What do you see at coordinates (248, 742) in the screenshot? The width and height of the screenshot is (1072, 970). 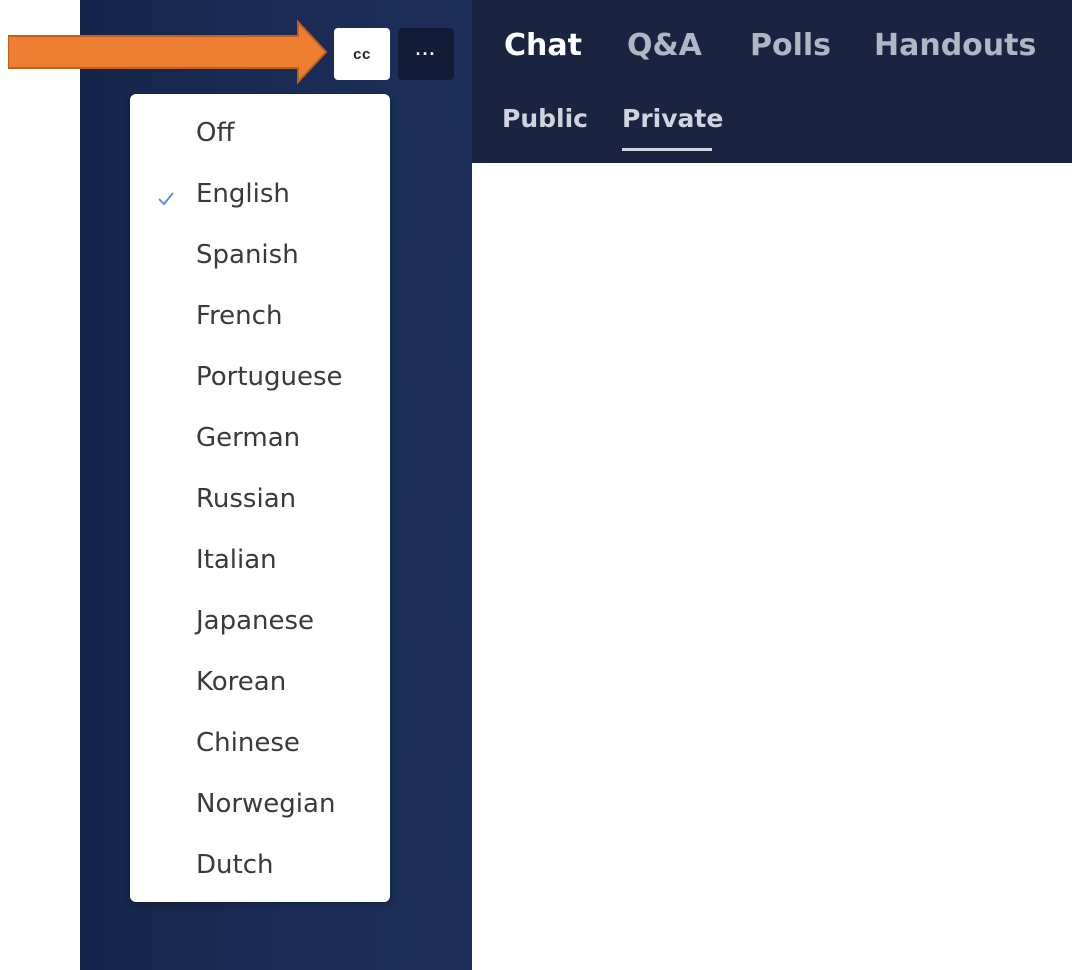 I see `menu-item-label: Chinese` at bounding box center [248, 742].